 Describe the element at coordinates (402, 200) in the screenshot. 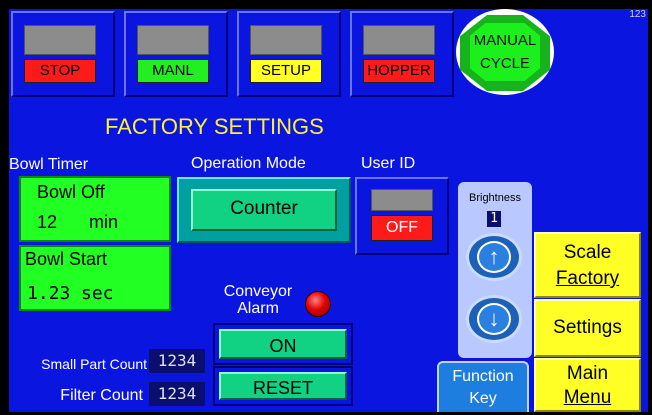

I see `user-id-indicator` at that location.